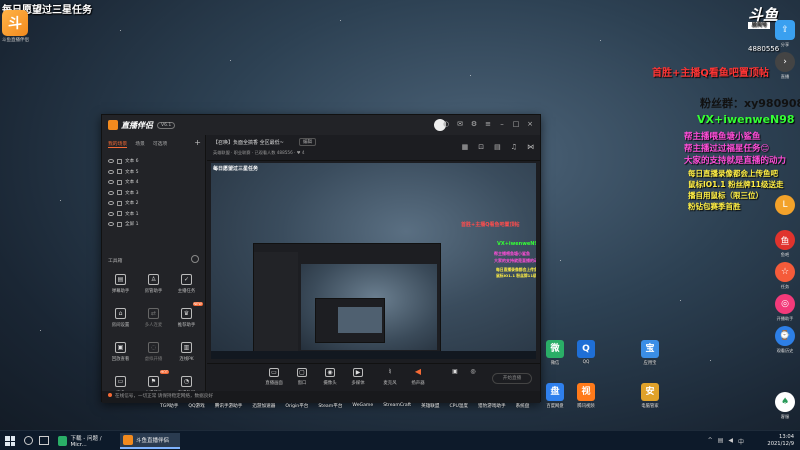 This screenshot has height=450, width=800. What do you see at coordinates (197, 304) in the screenshot?
I see `new-badge: NEW` at bounding box center [197, 304].